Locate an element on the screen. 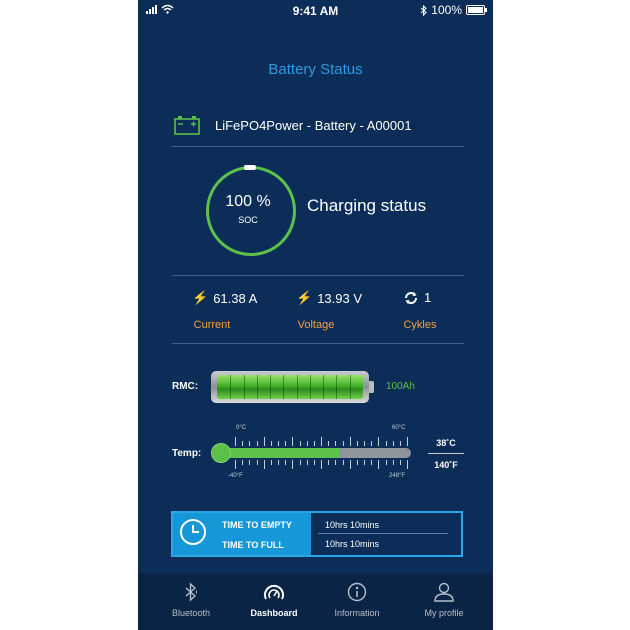 The height and width of the screenshot is (630, 630). time-to-full-value: 10hrs 10mins is located at coordinates (352, 544).